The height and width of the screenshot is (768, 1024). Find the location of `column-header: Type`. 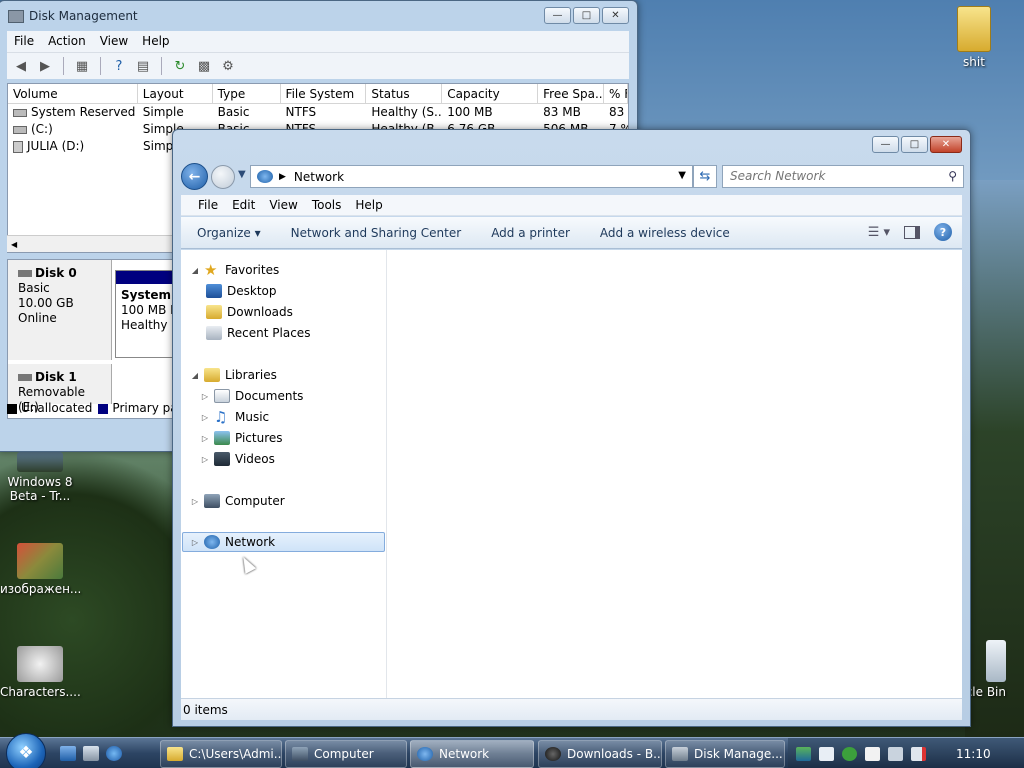

column-header: Type is located at coordinates (247, 93).